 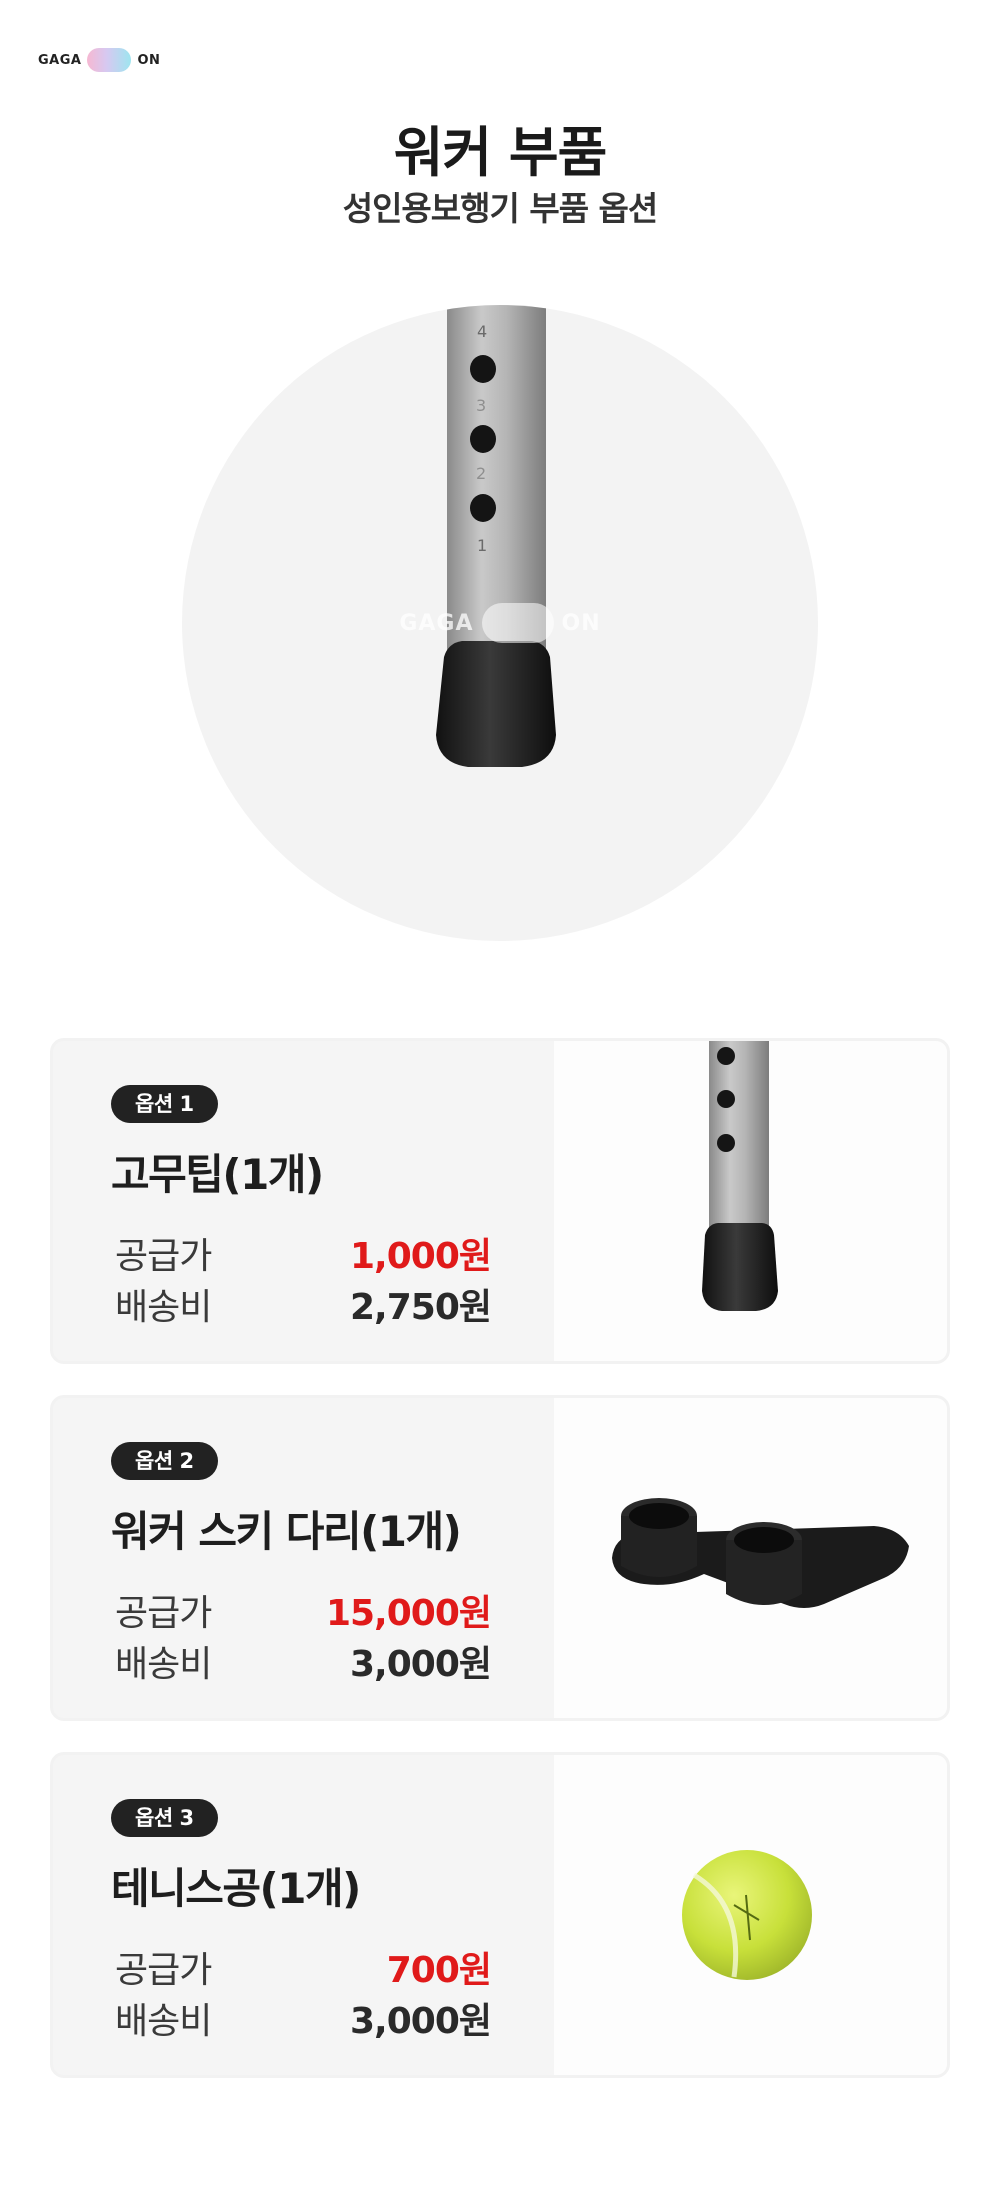 I want to click on page-subtitle: 성인용보행기 부품 옵션, so click(x=500, y=208).